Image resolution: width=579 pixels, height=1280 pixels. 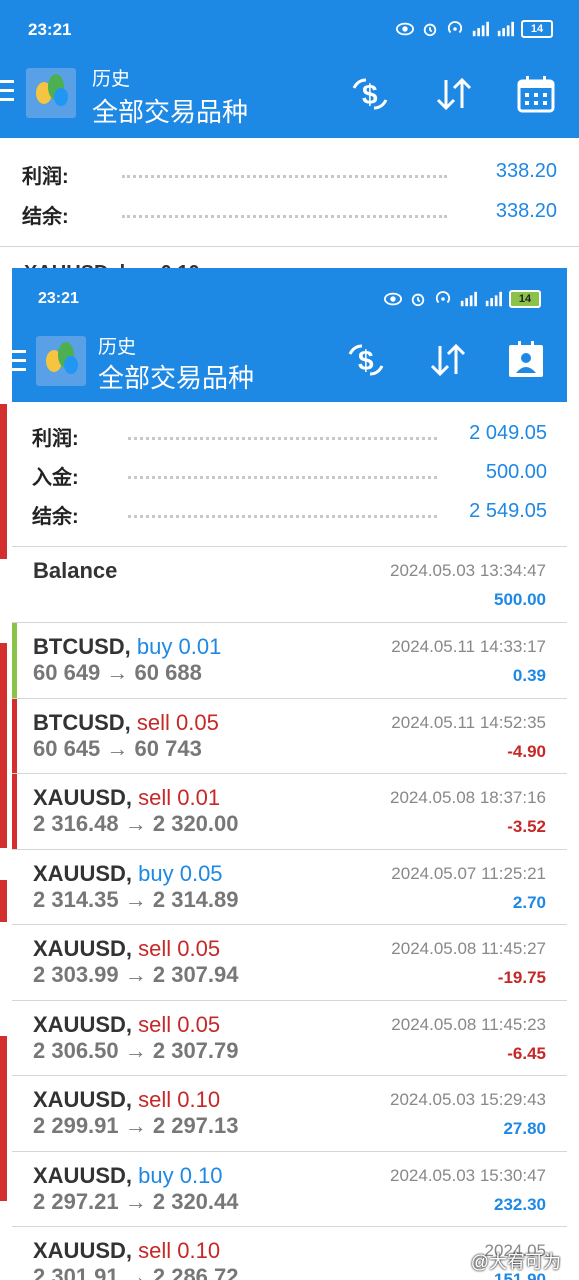 I want to click on deal-side: buy 0.01, so click(x=179, y=646).